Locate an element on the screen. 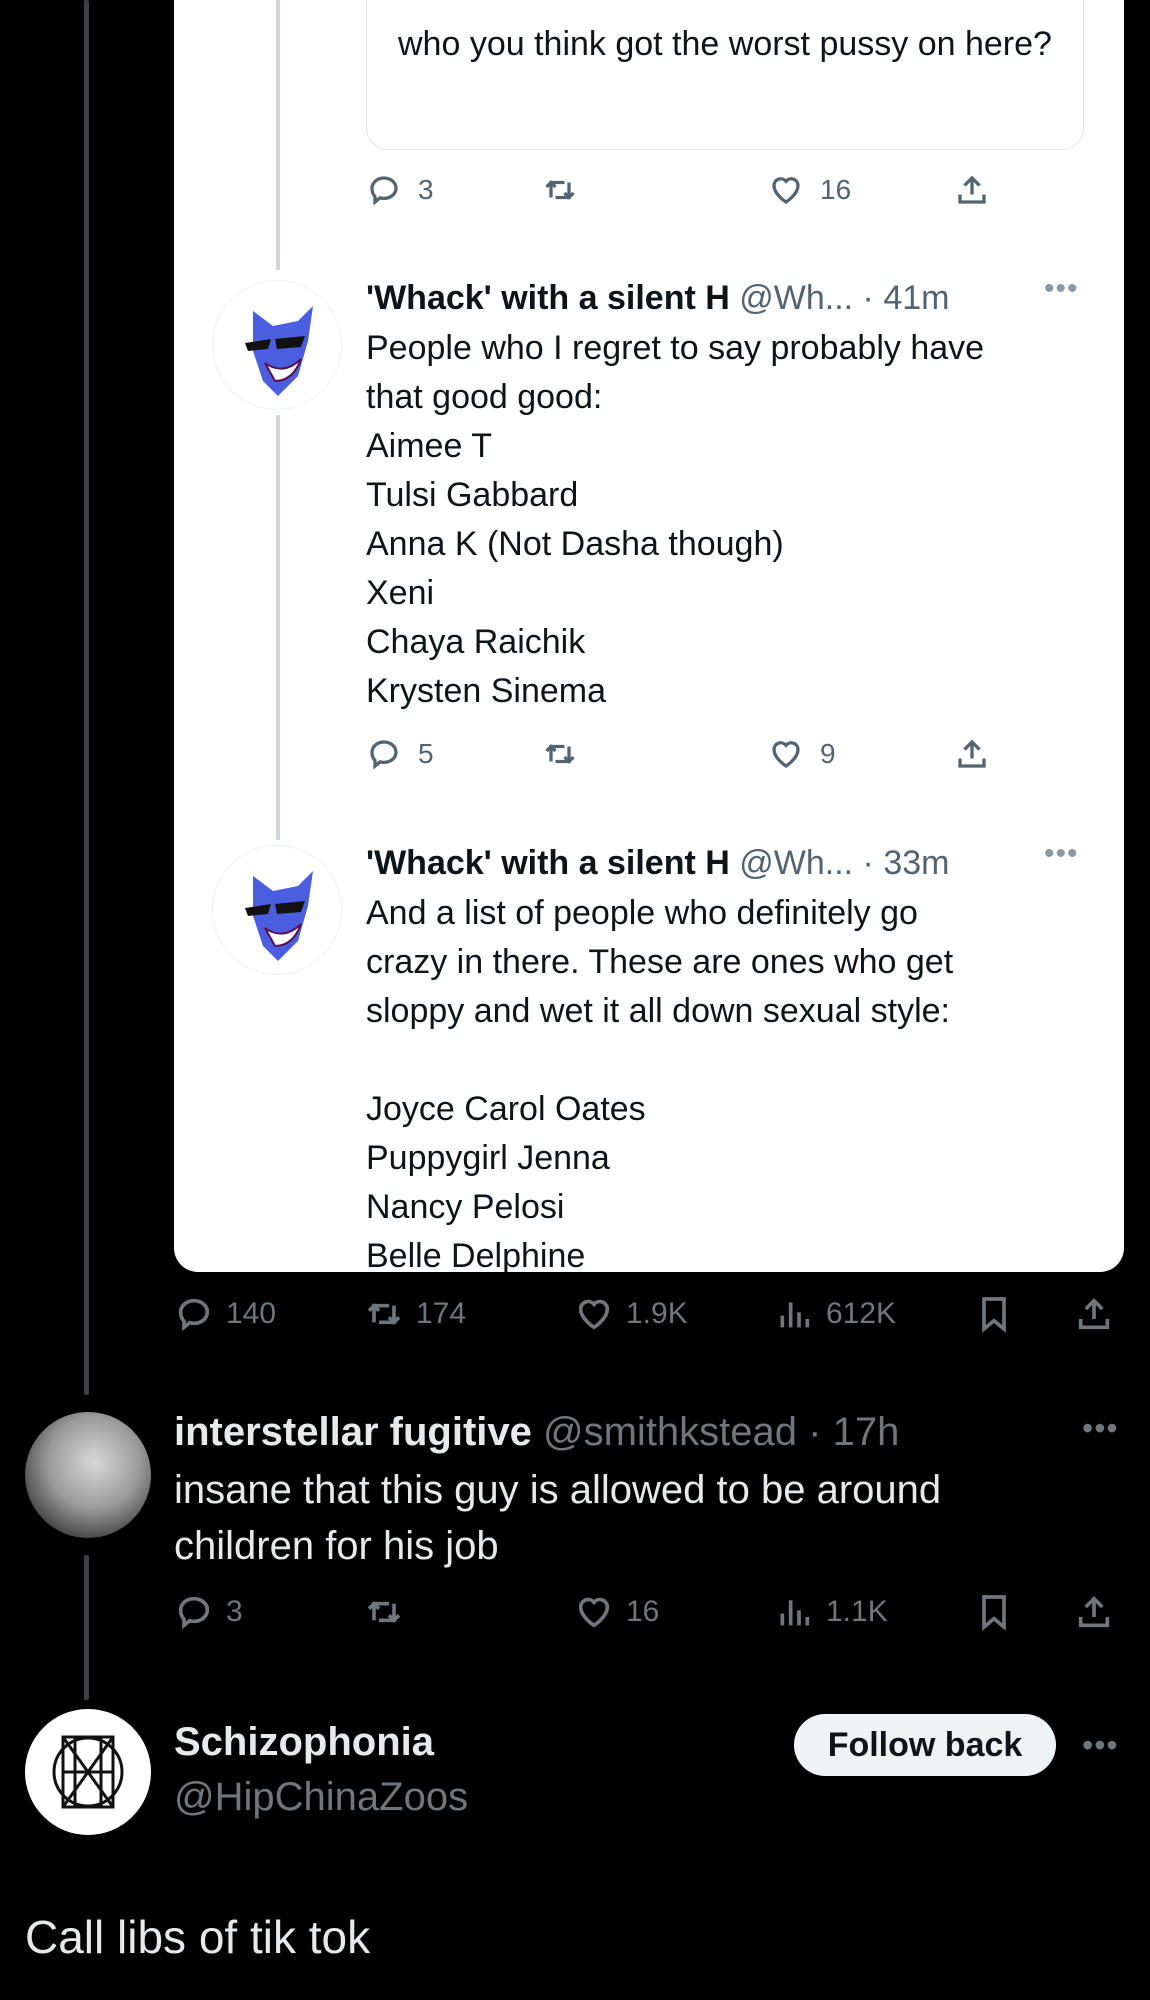  reply-action: 5 is located at coordinates (400, 754).